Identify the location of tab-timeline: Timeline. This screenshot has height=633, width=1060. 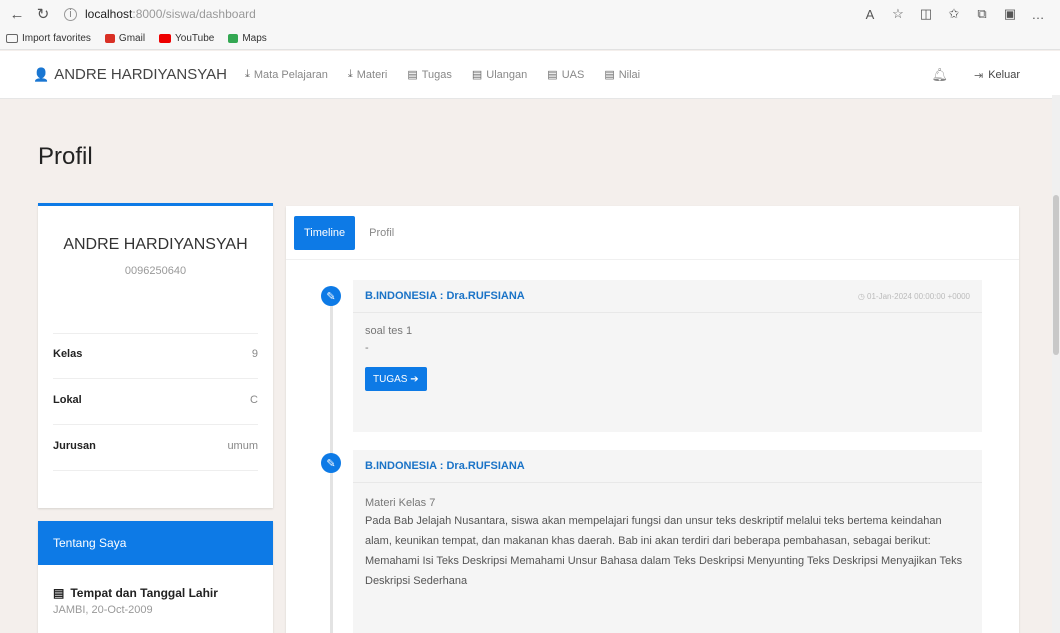
(325, 232).